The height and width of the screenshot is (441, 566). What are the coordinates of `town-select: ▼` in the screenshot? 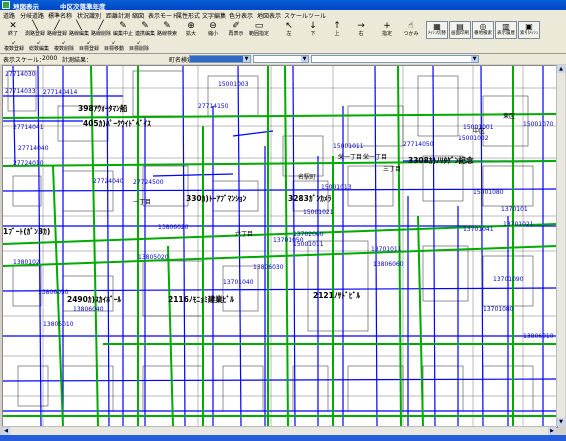 It's located at (220, 59).